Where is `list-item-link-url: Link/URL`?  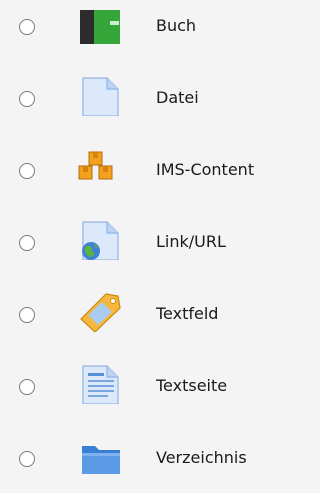 list-item-link-url: Link/URL is located at coordinates (142, 246).